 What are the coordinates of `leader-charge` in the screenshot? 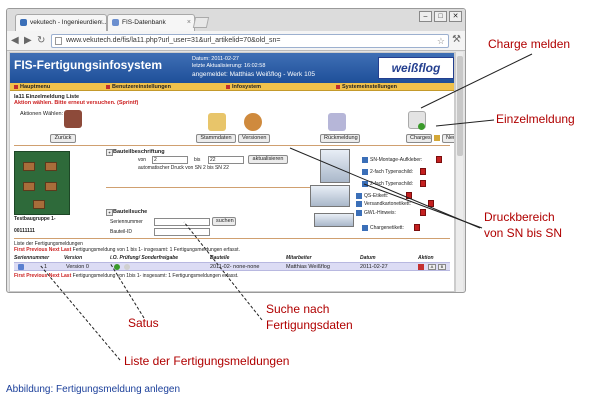 It's located at (476, 81).